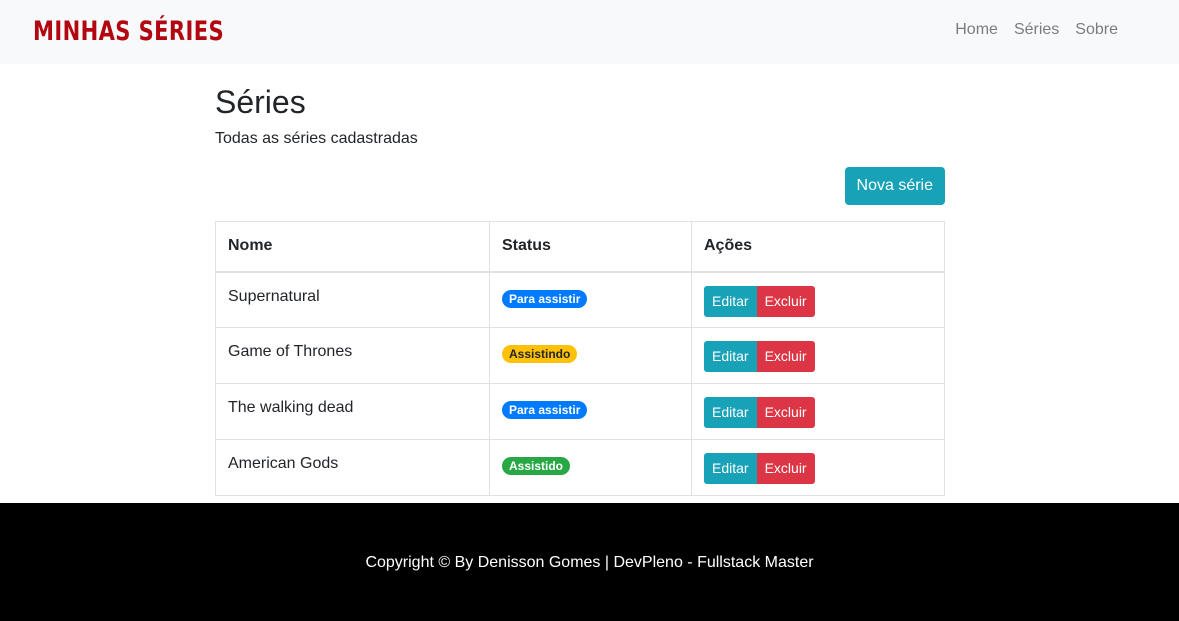 Image resolution: width=1179 pixels, height=621 pixels. I want to click on navbar: MINHAS SÉRIES Home Séries Sobre, so click(589, 32).